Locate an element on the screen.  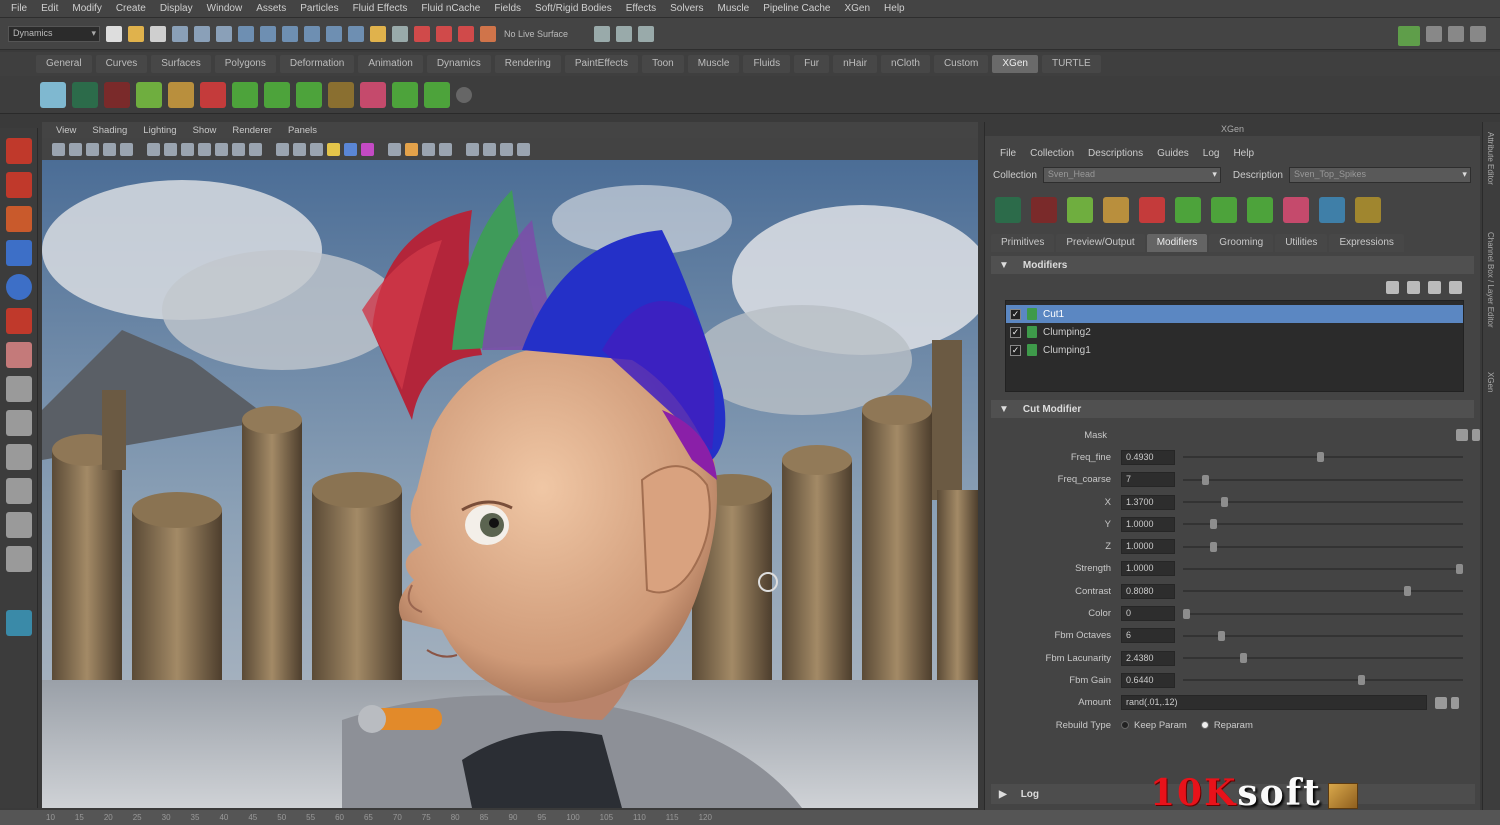
modifier-item: ✓ Clumping2 is located at coordinates (1234, 332).